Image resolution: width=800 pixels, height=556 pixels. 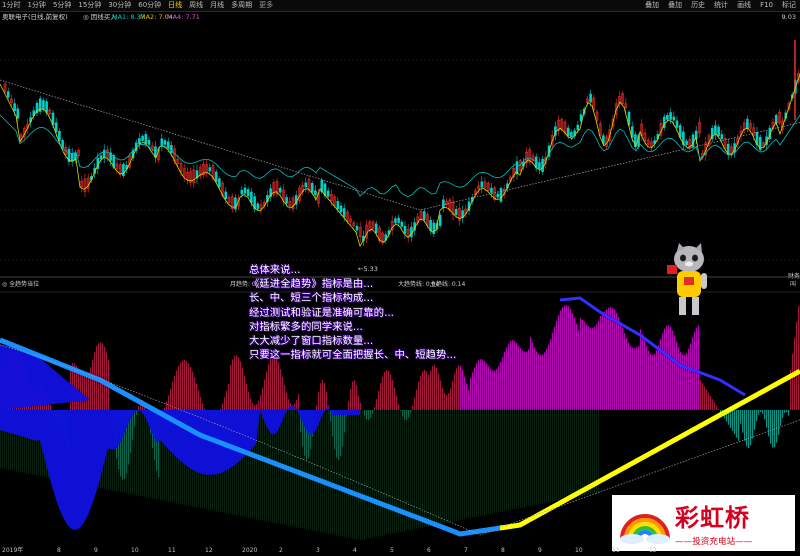 What do you see at coordinates (645, 529) in the screenshot?
I see `rainbow-icon` at bounding box center [645, 529].